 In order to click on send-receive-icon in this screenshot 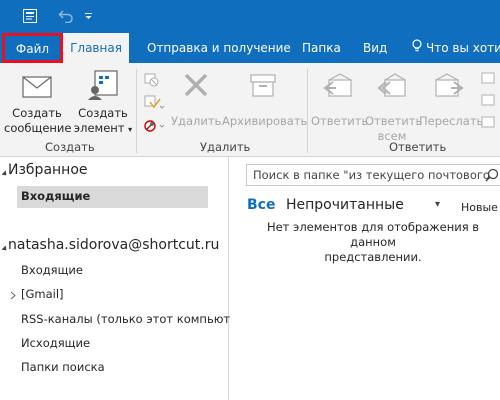, I will do `click(30, 16)`.